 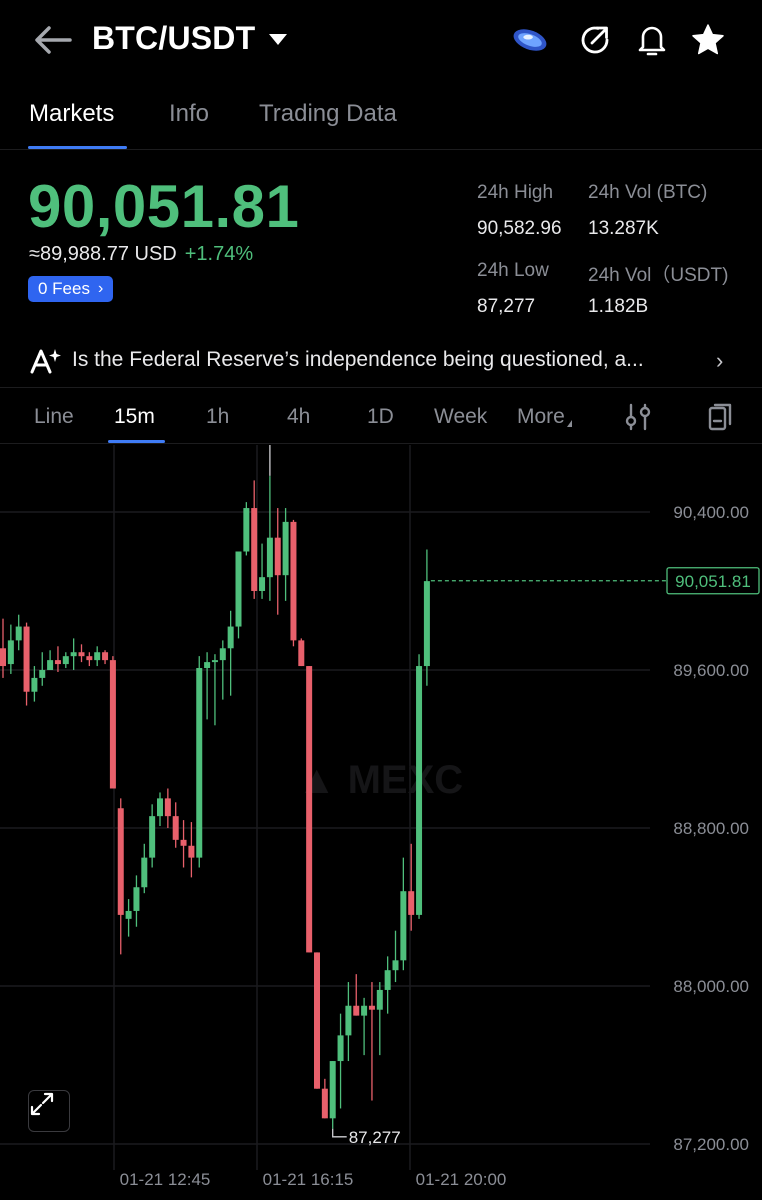 What do you see at coordinates (103, 254) in the screenshot?
I see `price-usd: ≈89,988.77 USD` at bounding box center [103, 254].